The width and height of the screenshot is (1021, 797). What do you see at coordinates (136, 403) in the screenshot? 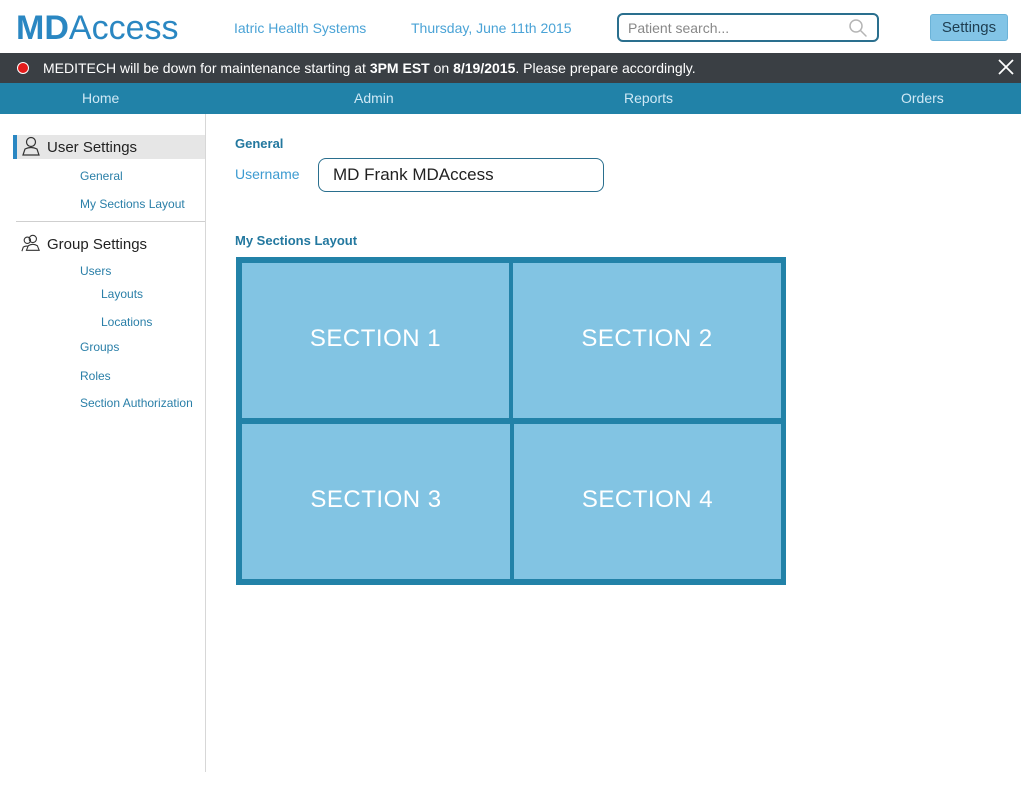
I see `sidebar-item-section-authorization: Section Authorization` at bounding box center [136, 403].